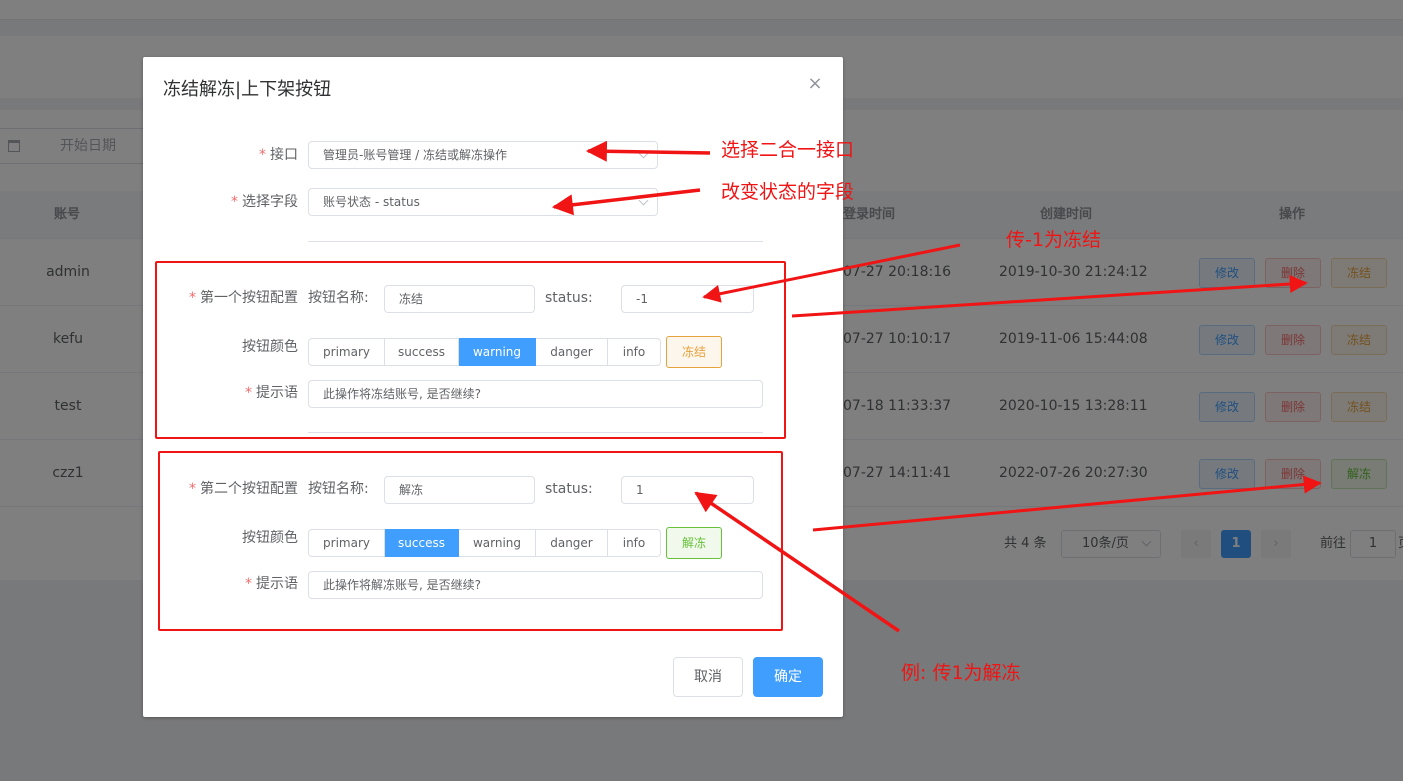 Image resolution: width=1403 pixels, height=781 pixels. What do you see at coordinates (797, 562) in the screenshot?
I see `arrow-to-second-status` at bounding box center [797, 562].